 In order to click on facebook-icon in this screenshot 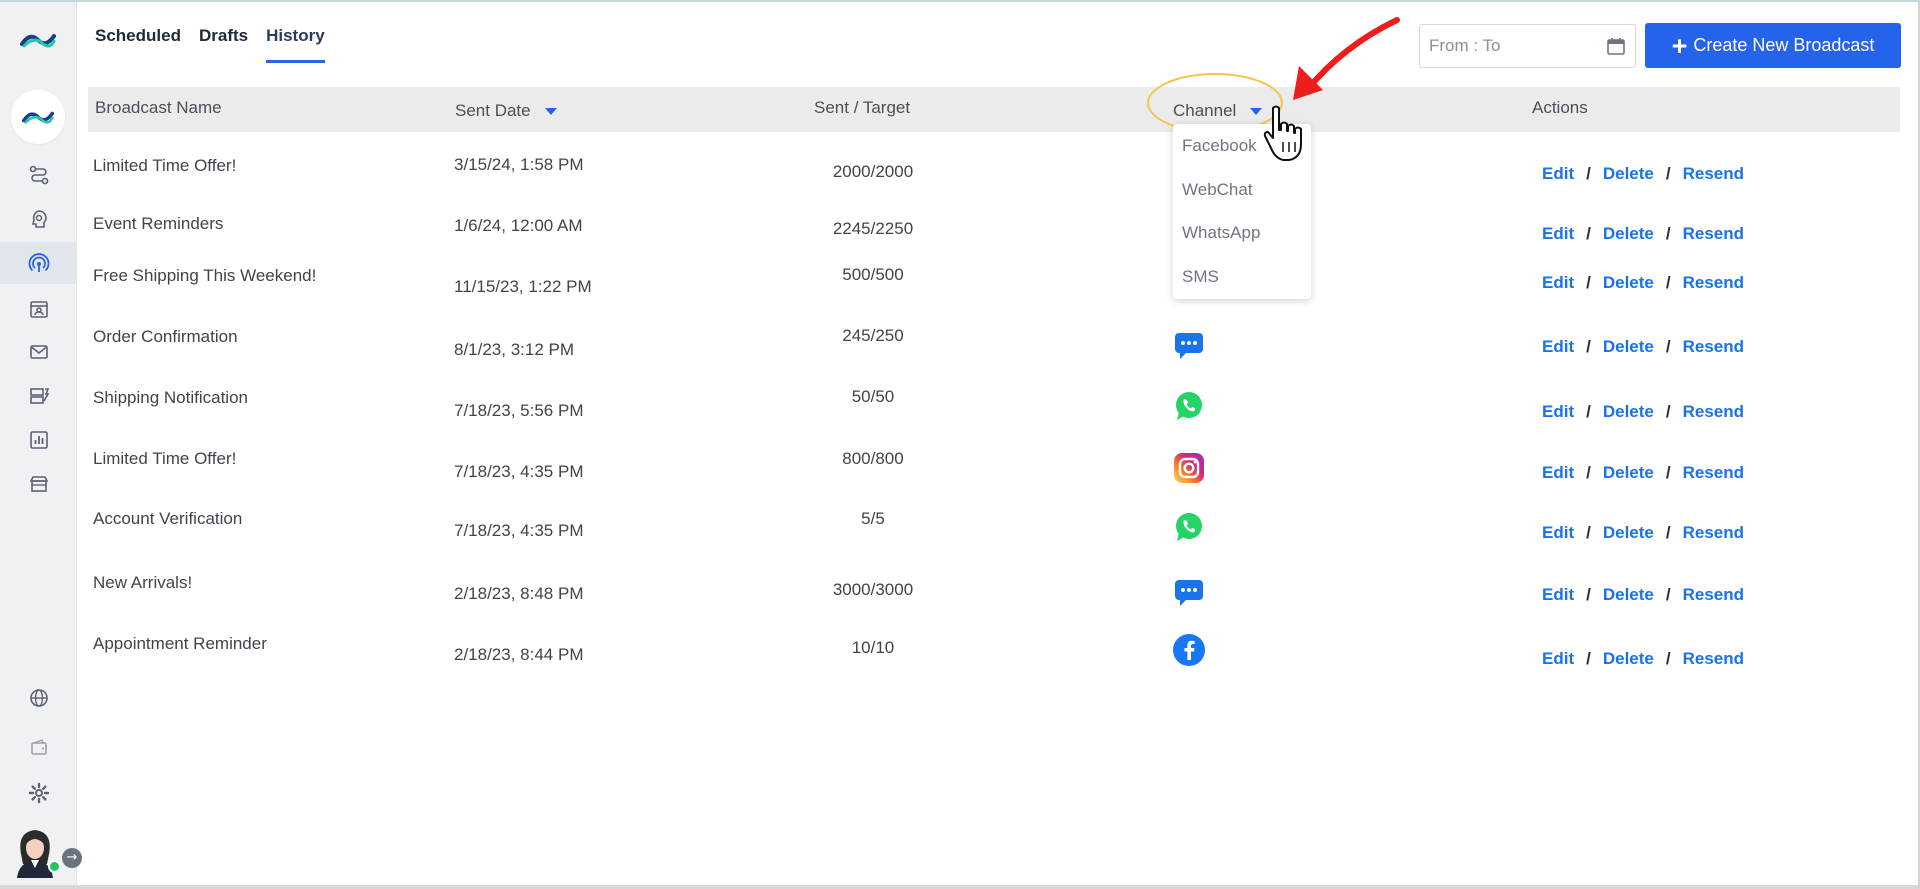, I will do `click(1189, 650)`.